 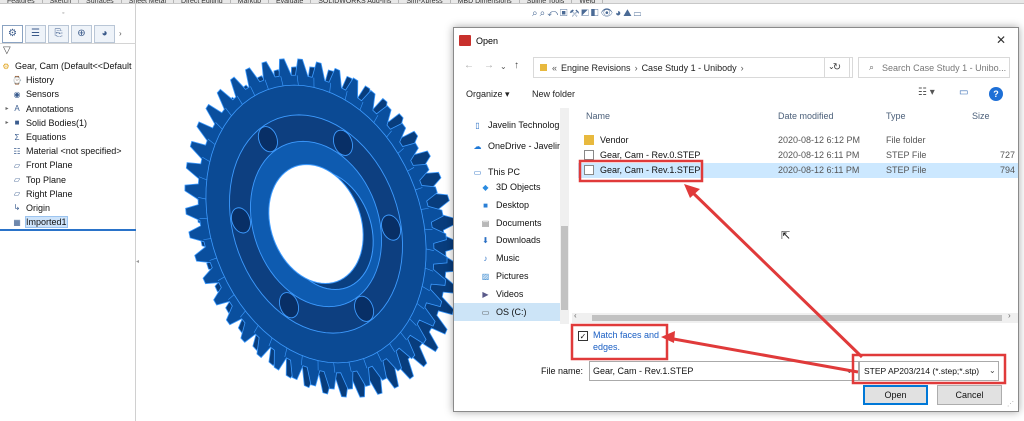 I want to click on recent-locations-chevron-icon: ⌄, so click(x=503, y=66).